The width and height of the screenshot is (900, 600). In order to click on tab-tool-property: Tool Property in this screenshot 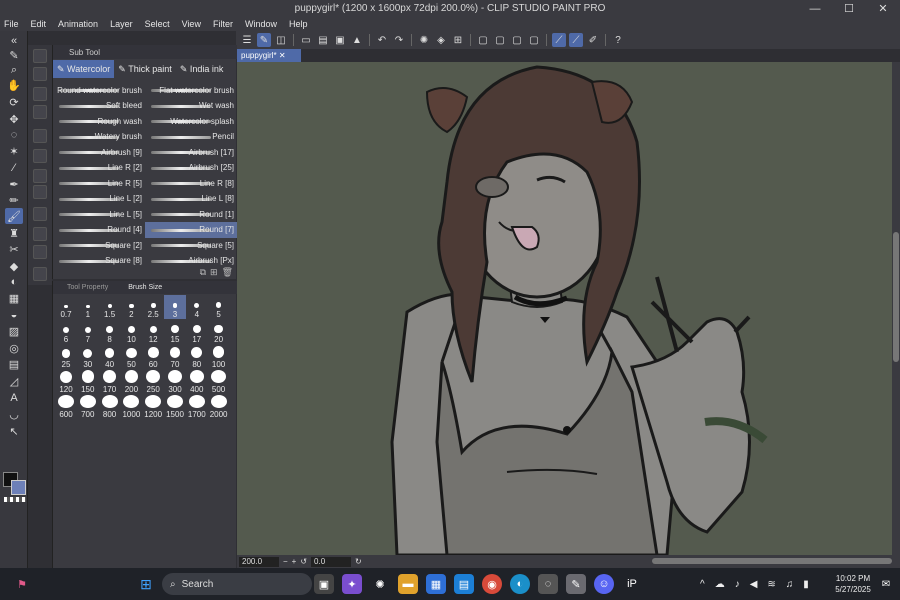, I will do `click(83, 287)`.